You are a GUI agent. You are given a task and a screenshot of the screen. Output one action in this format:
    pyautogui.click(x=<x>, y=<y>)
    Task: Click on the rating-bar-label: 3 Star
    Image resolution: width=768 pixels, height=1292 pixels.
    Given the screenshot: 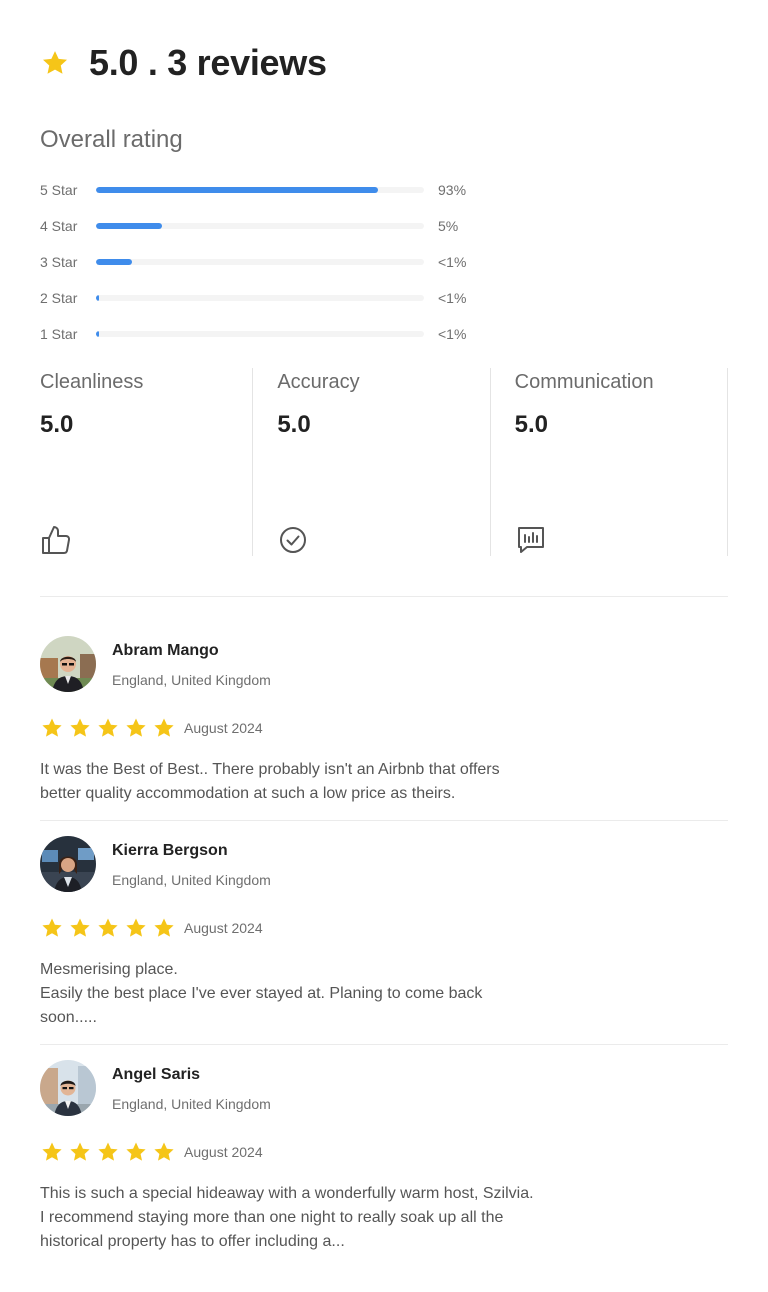 What is the action you would take?
    pyautogui.click(x=59, y=262)
    